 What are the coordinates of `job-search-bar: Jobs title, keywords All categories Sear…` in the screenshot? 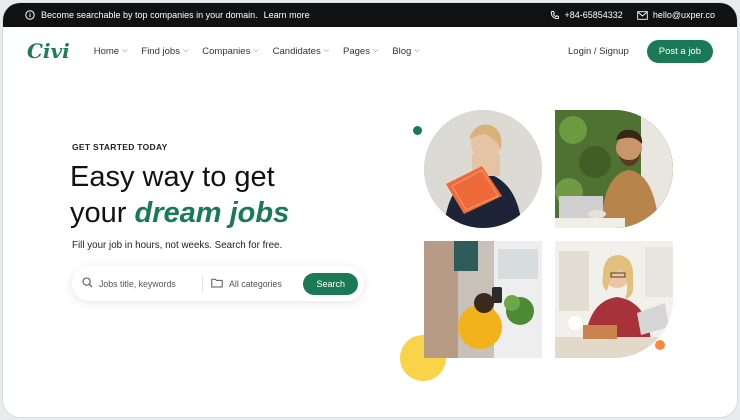 It's located at (218, 283).